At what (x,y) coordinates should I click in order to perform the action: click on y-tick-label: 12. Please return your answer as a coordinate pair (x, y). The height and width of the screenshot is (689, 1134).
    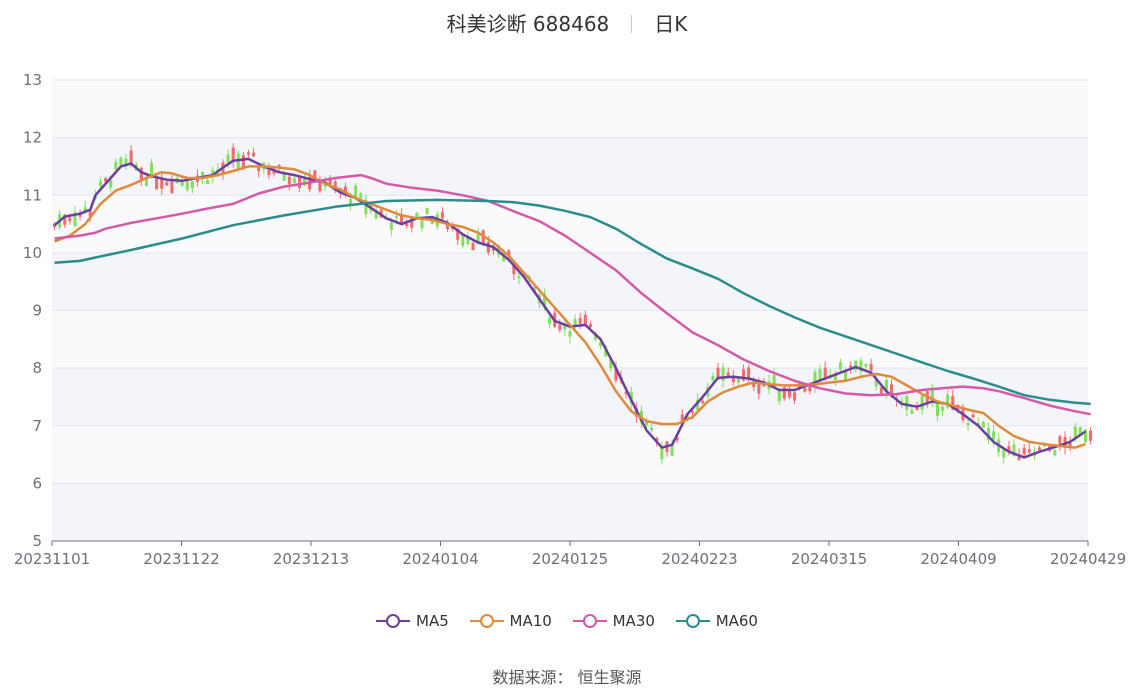
    Looking at the image, I should click on (32, 138).